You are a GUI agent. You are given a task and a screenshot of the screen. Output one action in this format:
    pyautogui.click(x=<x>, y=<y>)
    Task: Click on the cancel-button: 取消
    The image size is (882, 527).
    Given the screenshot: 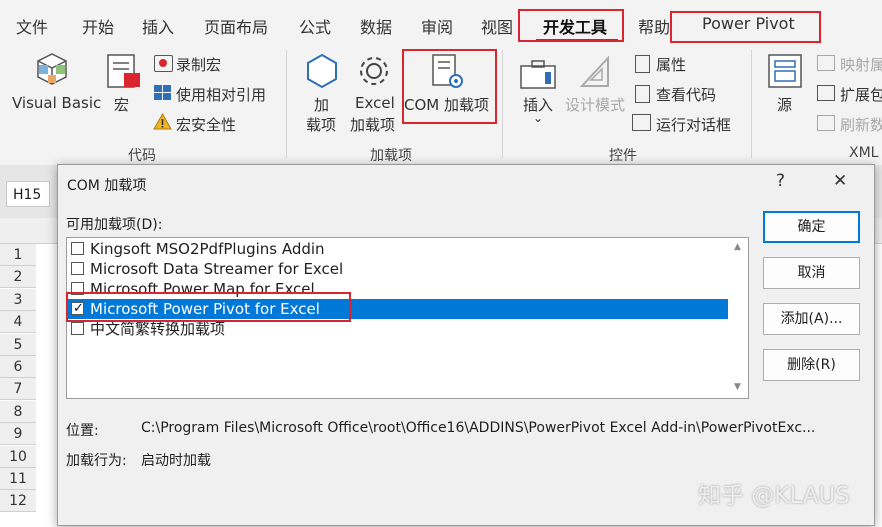 What is the action you would take?
    pyautogui.click(x=811, y=273)
    